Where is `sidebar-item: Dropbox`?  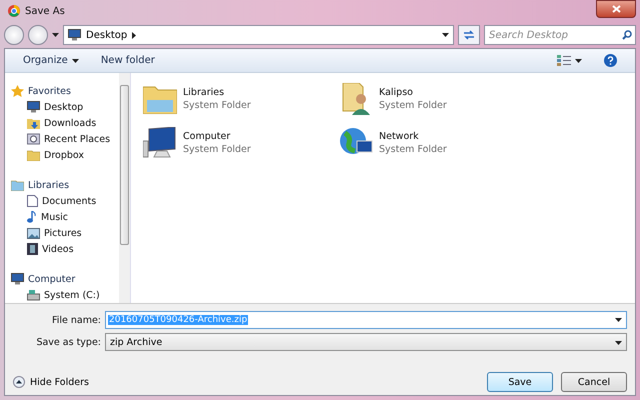
sidebar-item: Dropbox is located at coordinates (65, 155).